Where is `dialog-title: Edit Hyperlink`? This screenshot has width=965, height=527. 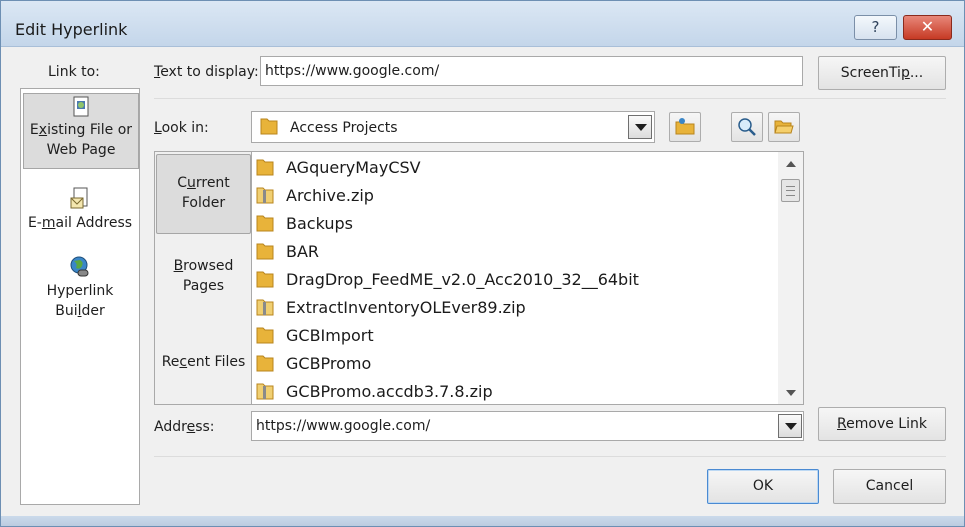
dialog-title: Edit Hyperlink is located at coordinates (71, 29).